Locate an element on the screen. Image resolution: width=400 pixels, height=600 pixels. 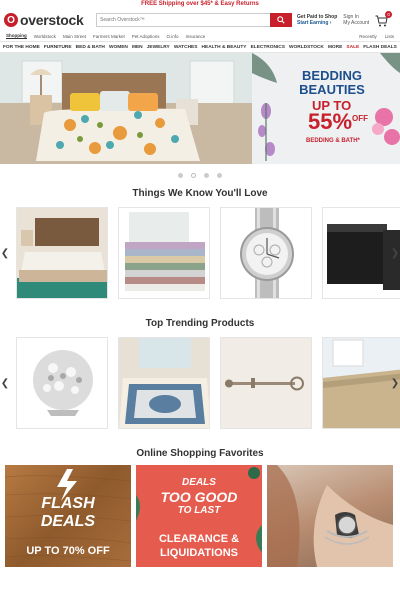
product-tile-sisal-rug is located at coordinates (361, 383).